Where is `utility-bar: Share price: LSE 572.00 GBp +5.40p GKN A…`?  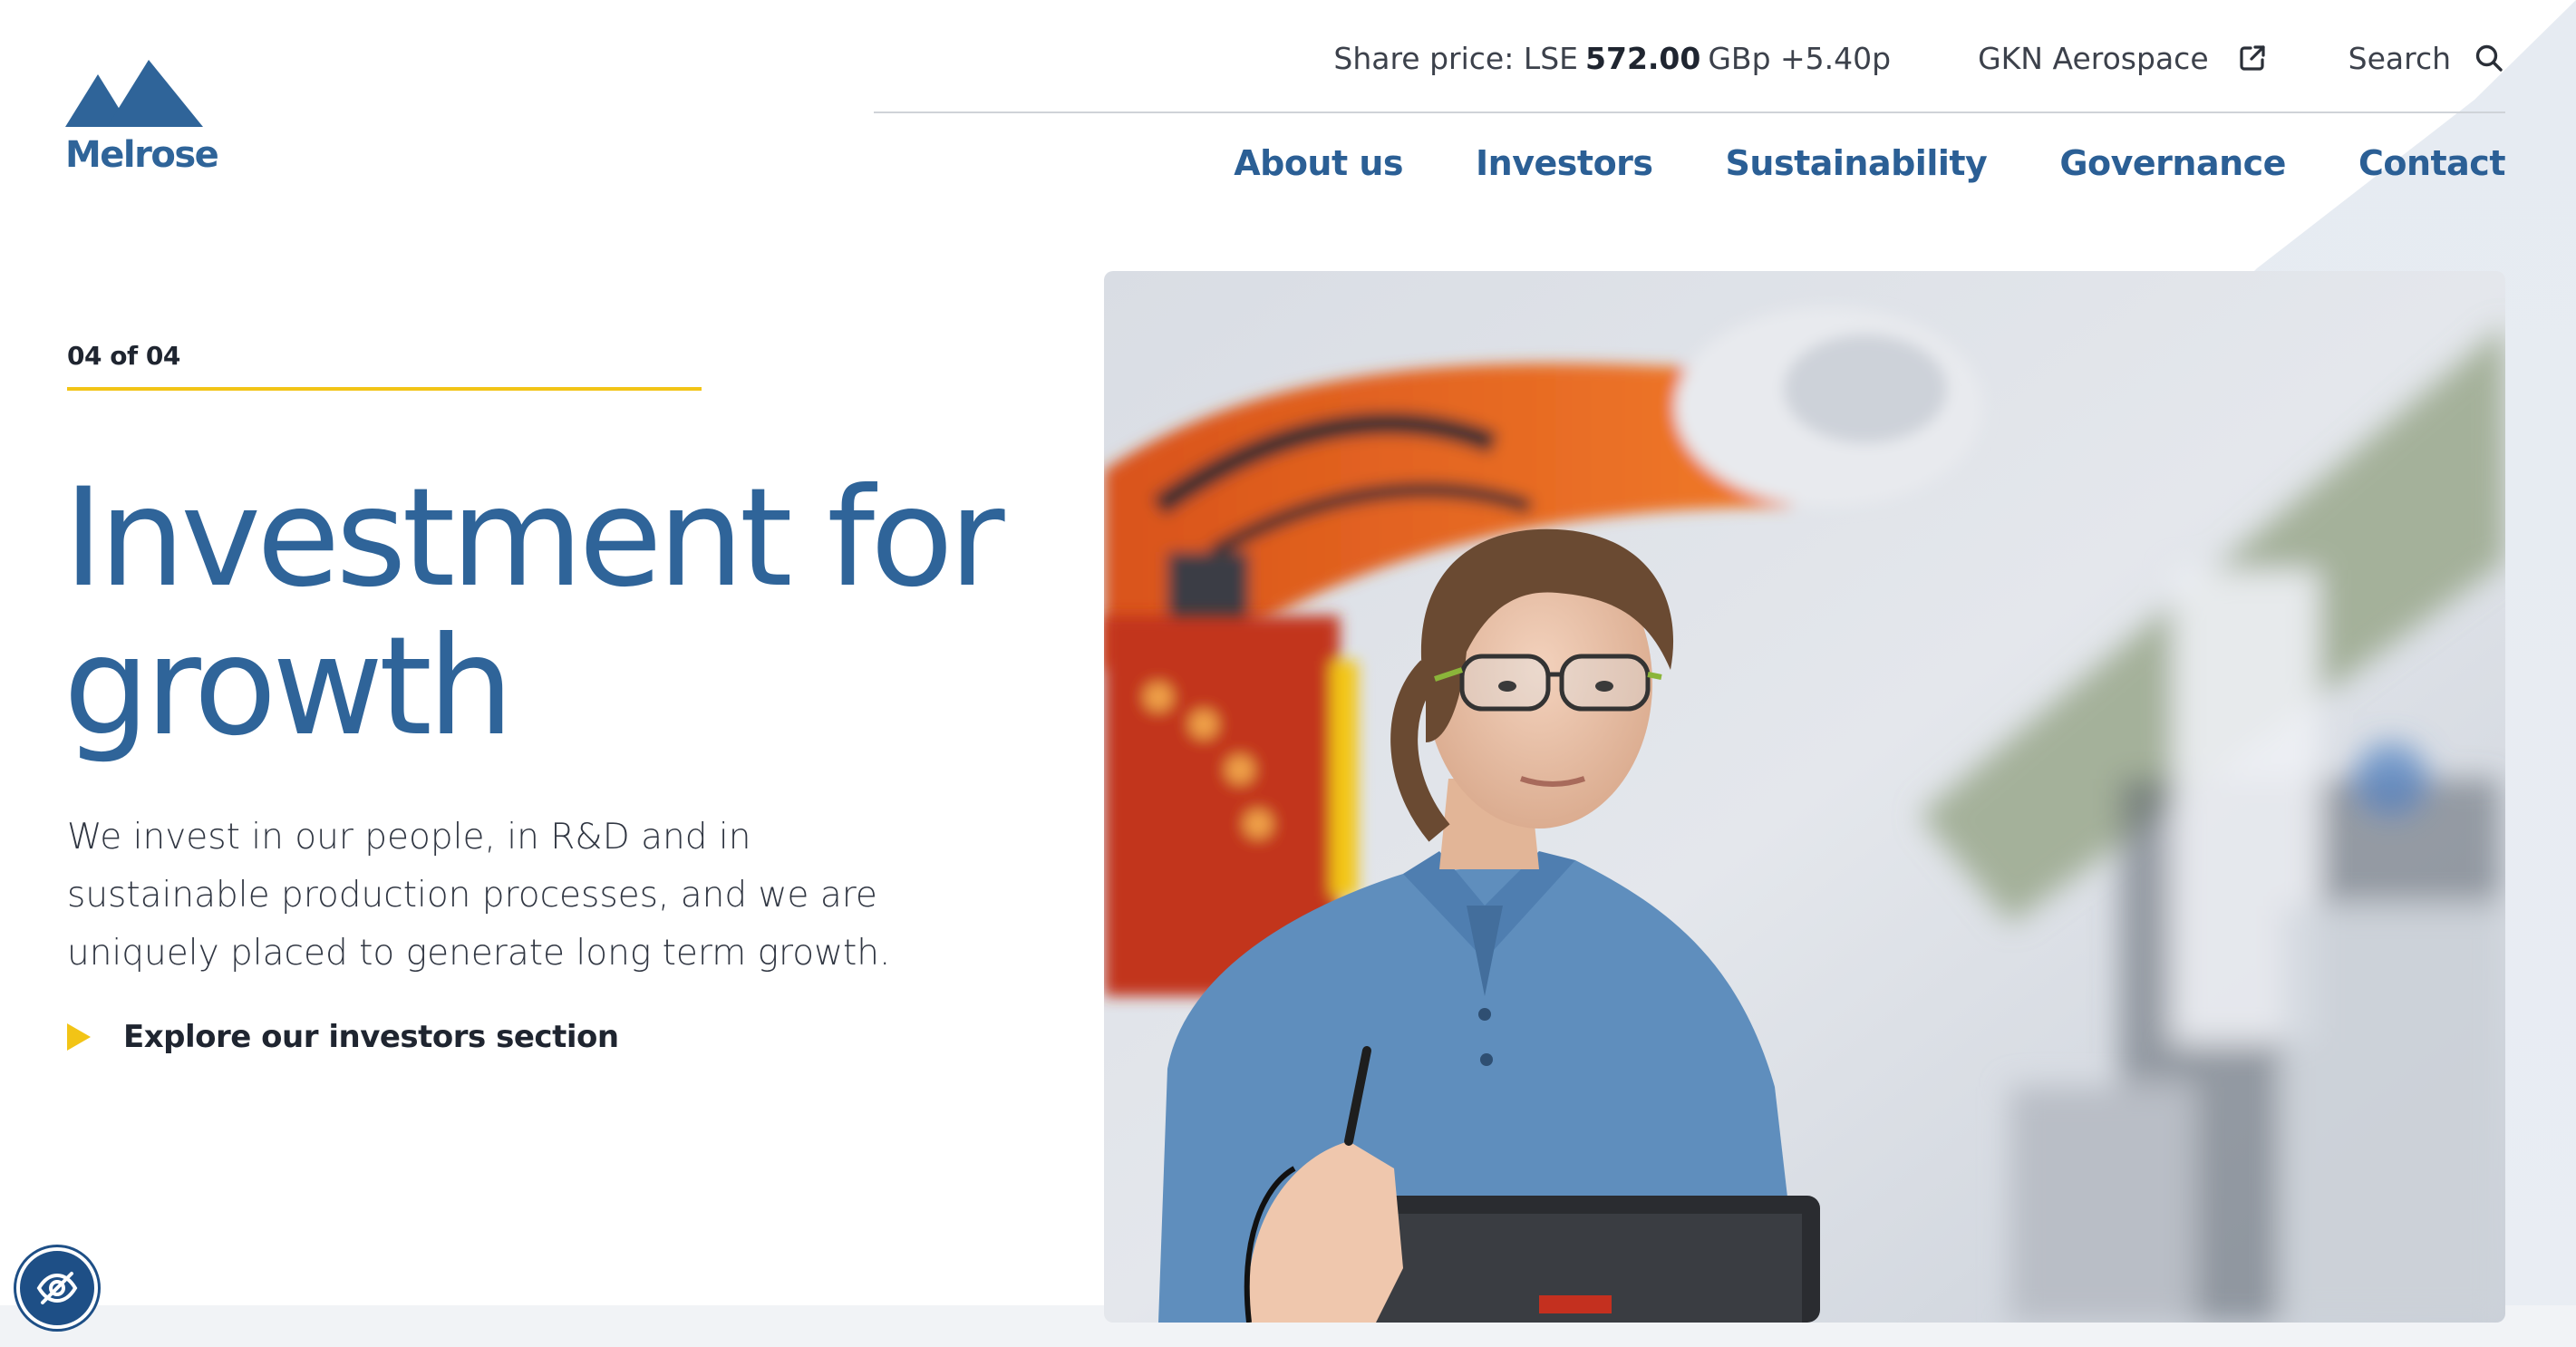 utility-bar: Share price: LSE 572.00 GBp +5.40p GKN A… is located at coordinates (1918, 58).